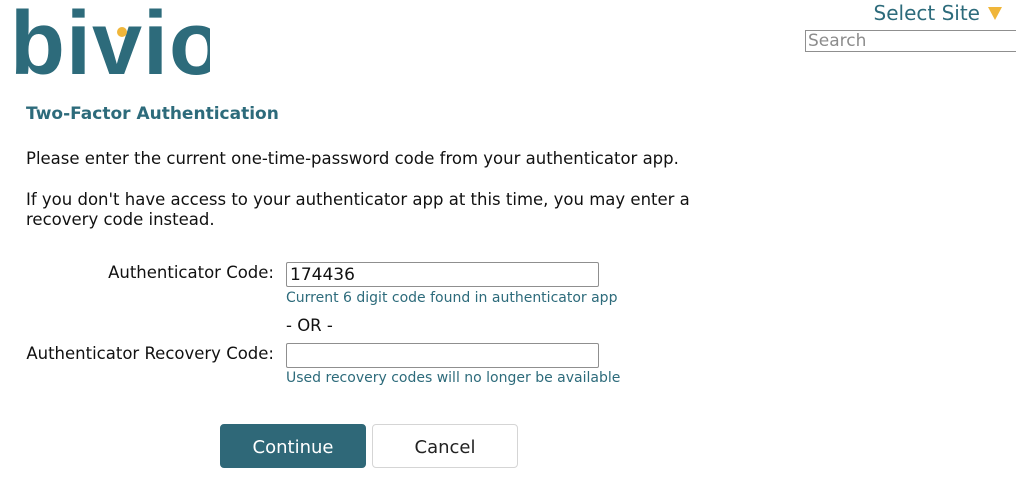 The height and width of the screenshot is (496, 1016). I want to click on page-title: Two-Factor Authentication, so click(152, 114).